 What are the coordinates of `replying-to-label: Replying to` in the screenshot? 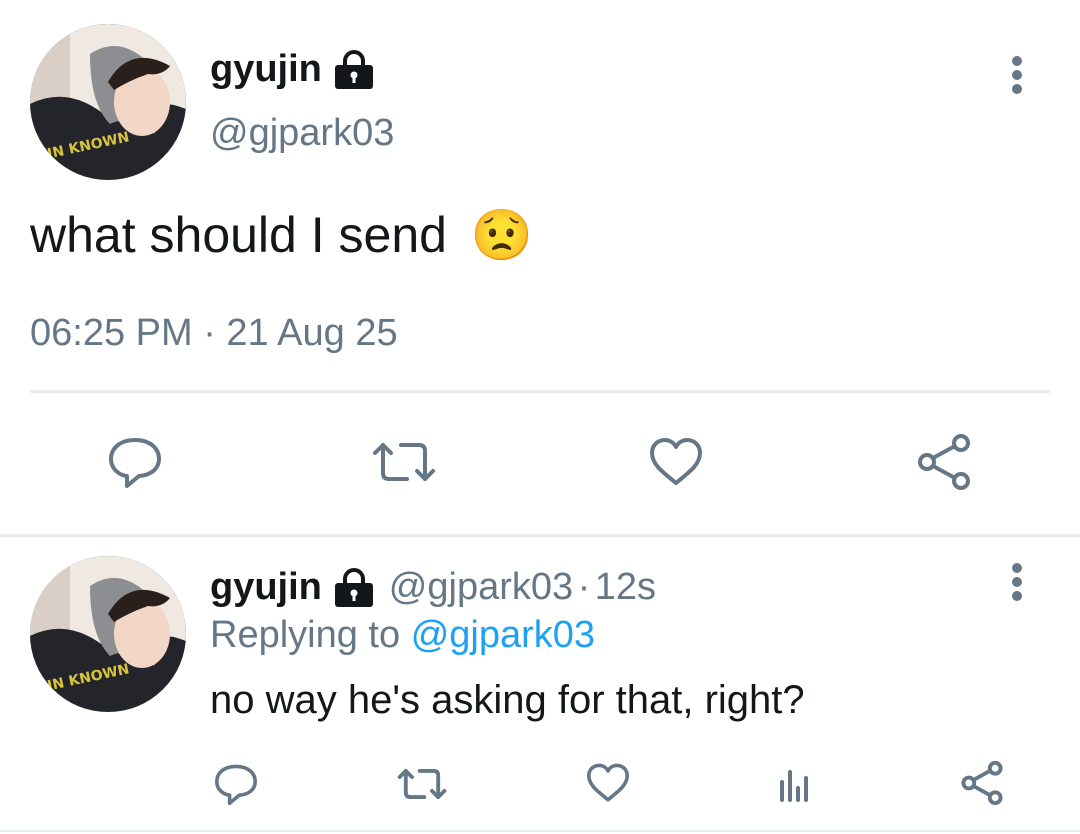 It's located at (305, 635).